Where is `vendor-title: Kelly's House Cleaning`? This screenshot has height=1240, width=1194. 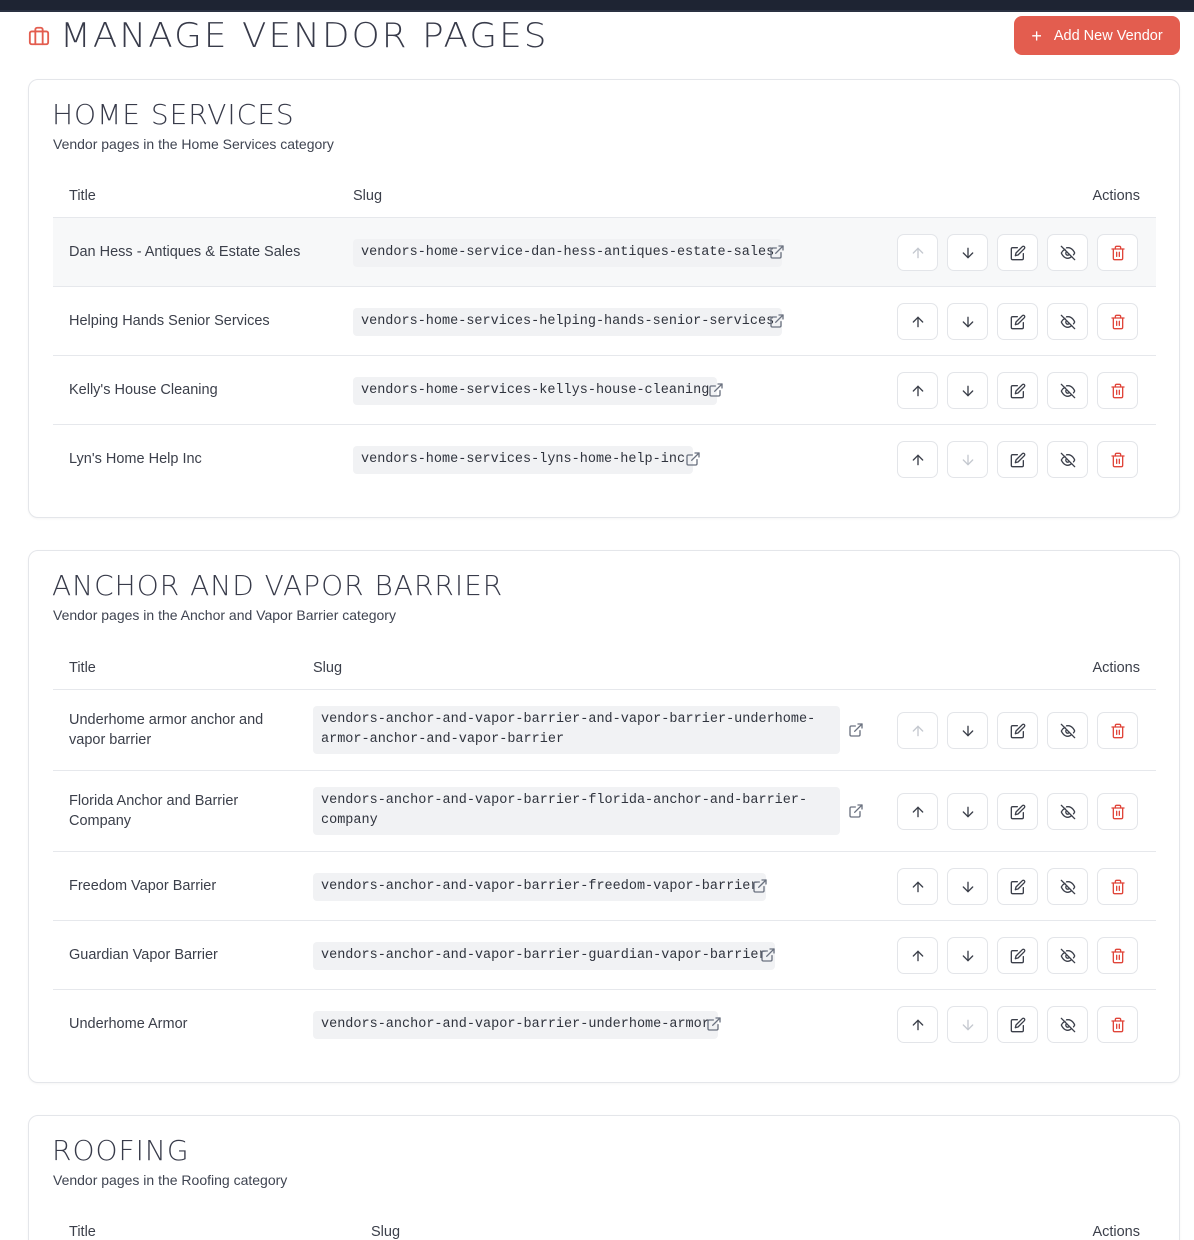 vendor-title: Kelly's House Cleaning is located at coordinates (143, 390).